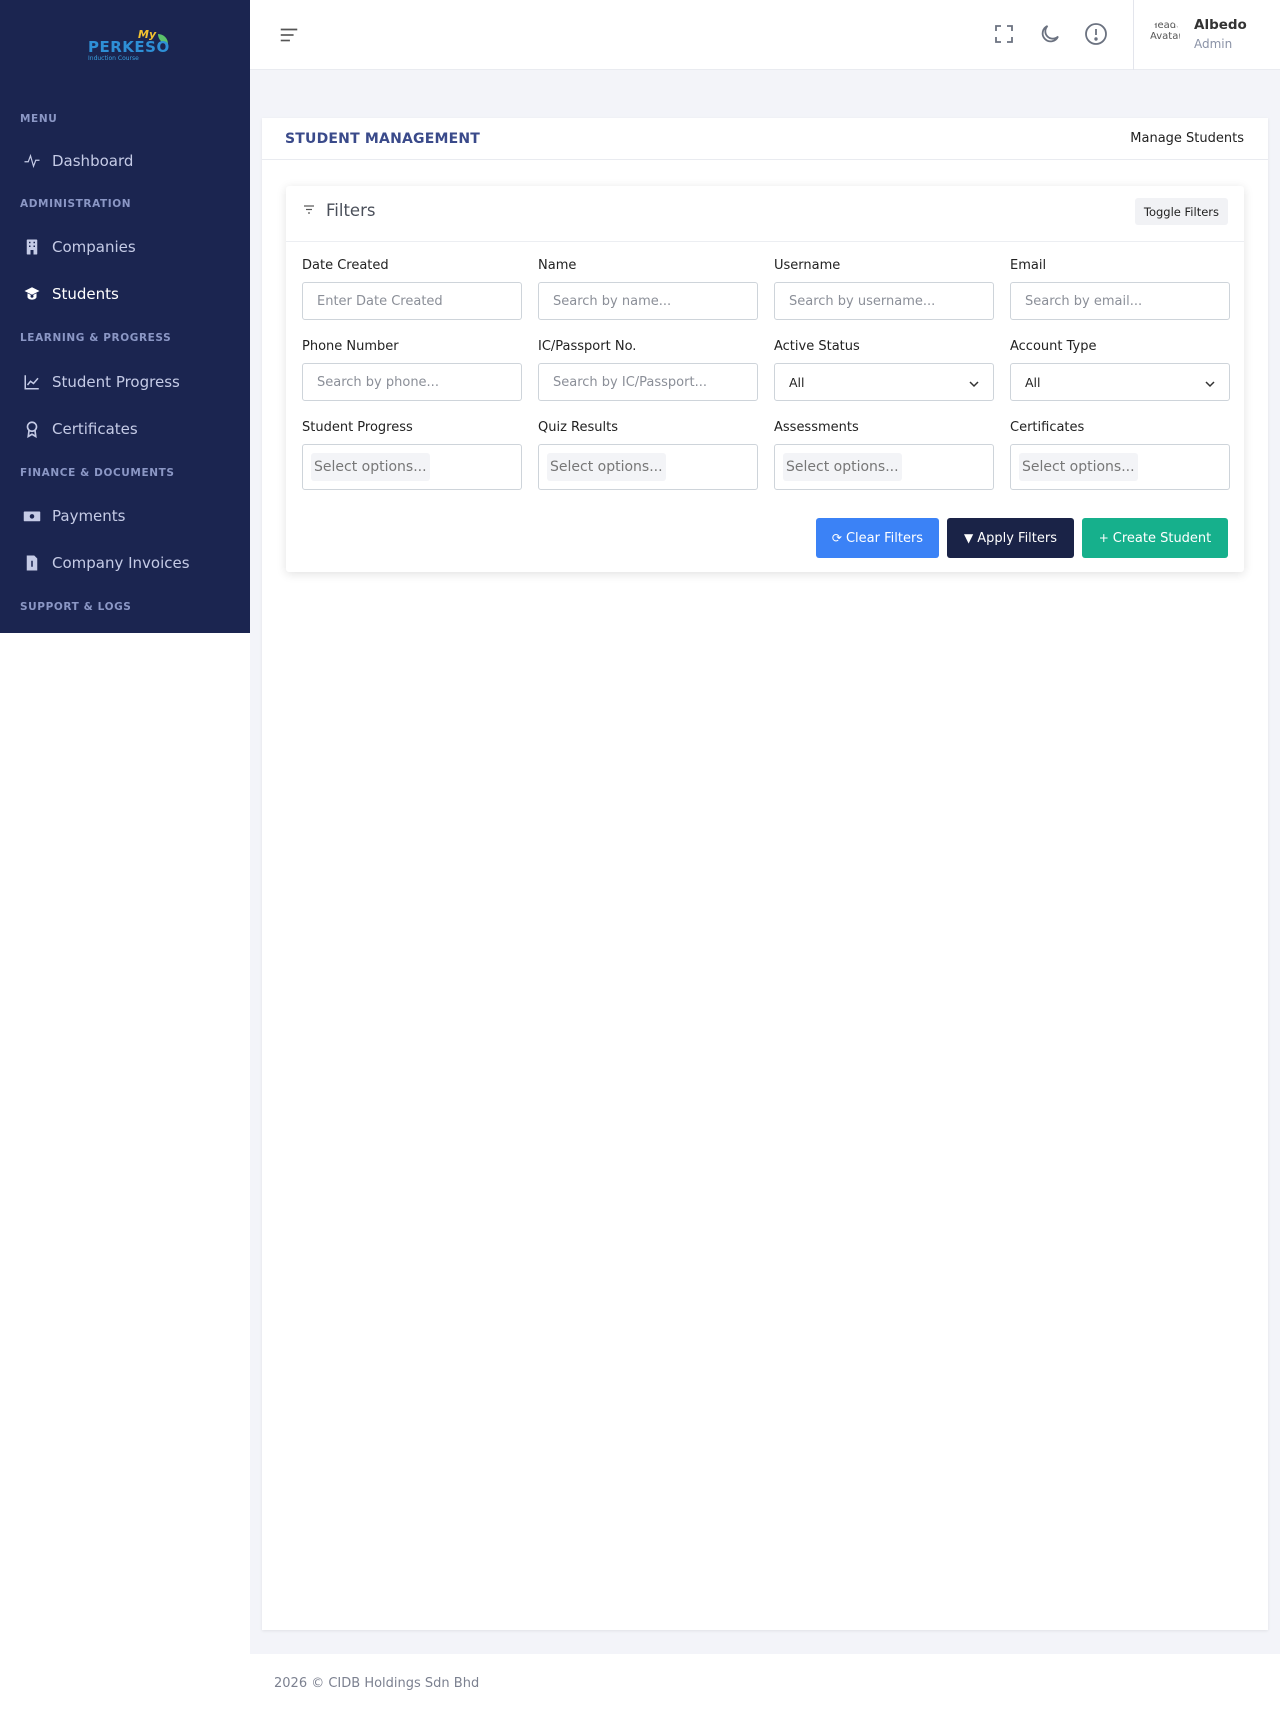 The image size is (1280, 1714). Describe the element at coordinates (357, 427) in the screenshot. I see `student-progress-label: Student Progress` at that location.